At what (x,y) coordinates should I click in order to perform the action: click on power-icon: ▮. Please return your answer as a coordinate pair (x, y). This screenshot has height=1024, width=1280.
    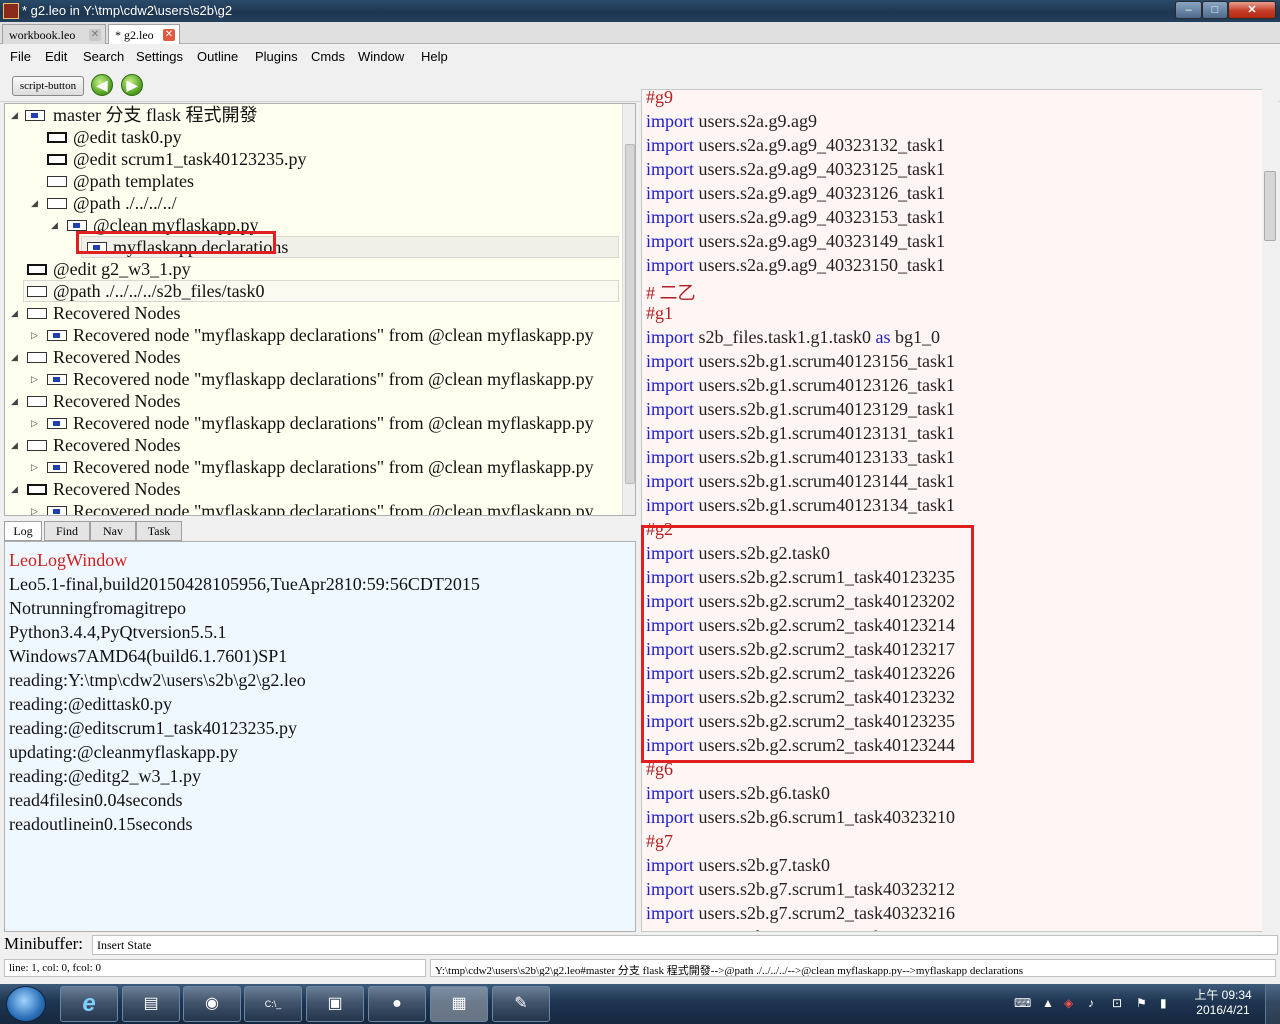
    Looking at the image, I should click on (1163, 1003).